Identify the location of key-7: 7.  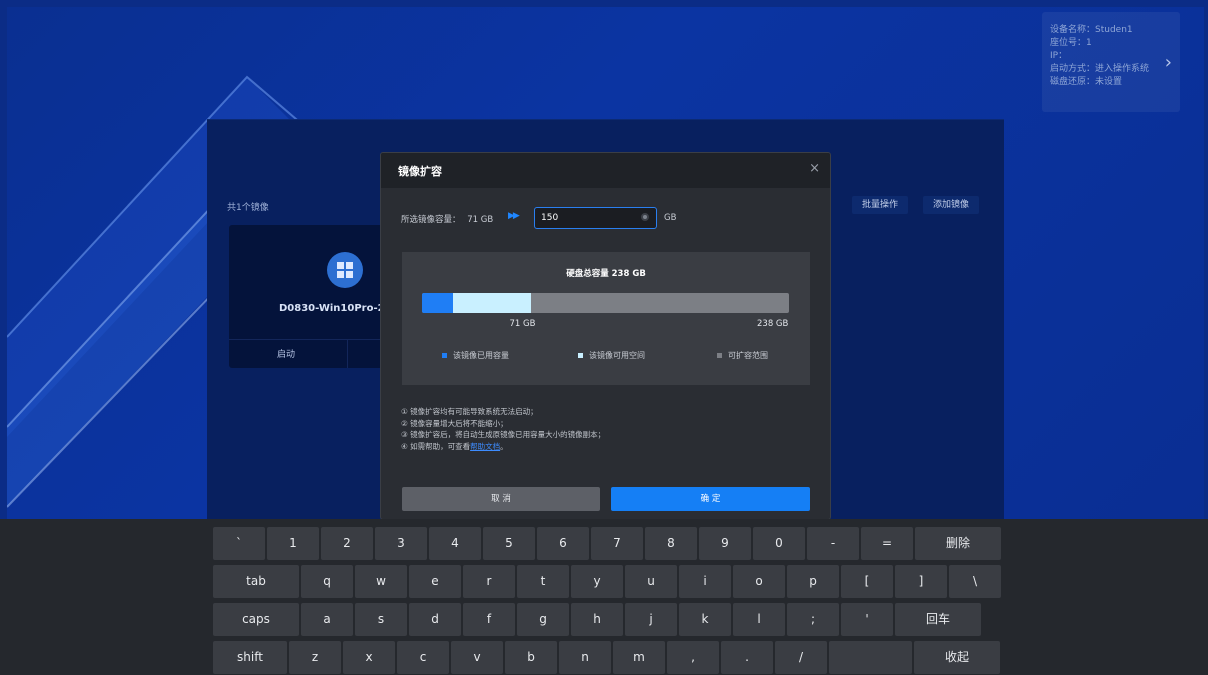
(617, 543).